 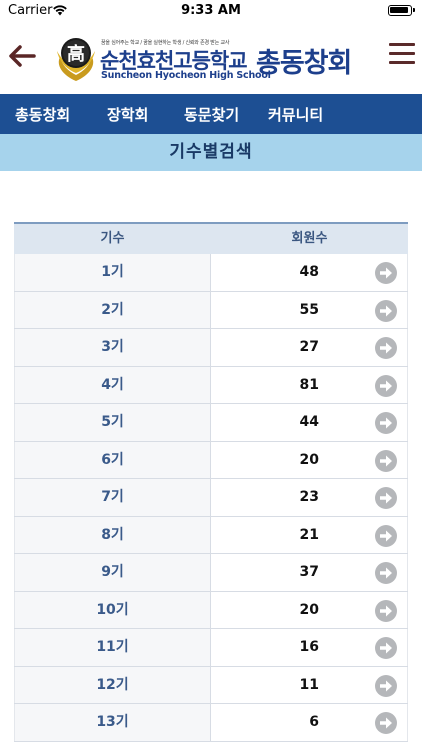 What do you see at coordinates (112, 238) in the screenshot?
I see `column-header-generation: 기수` at bounding box center [112, 238].